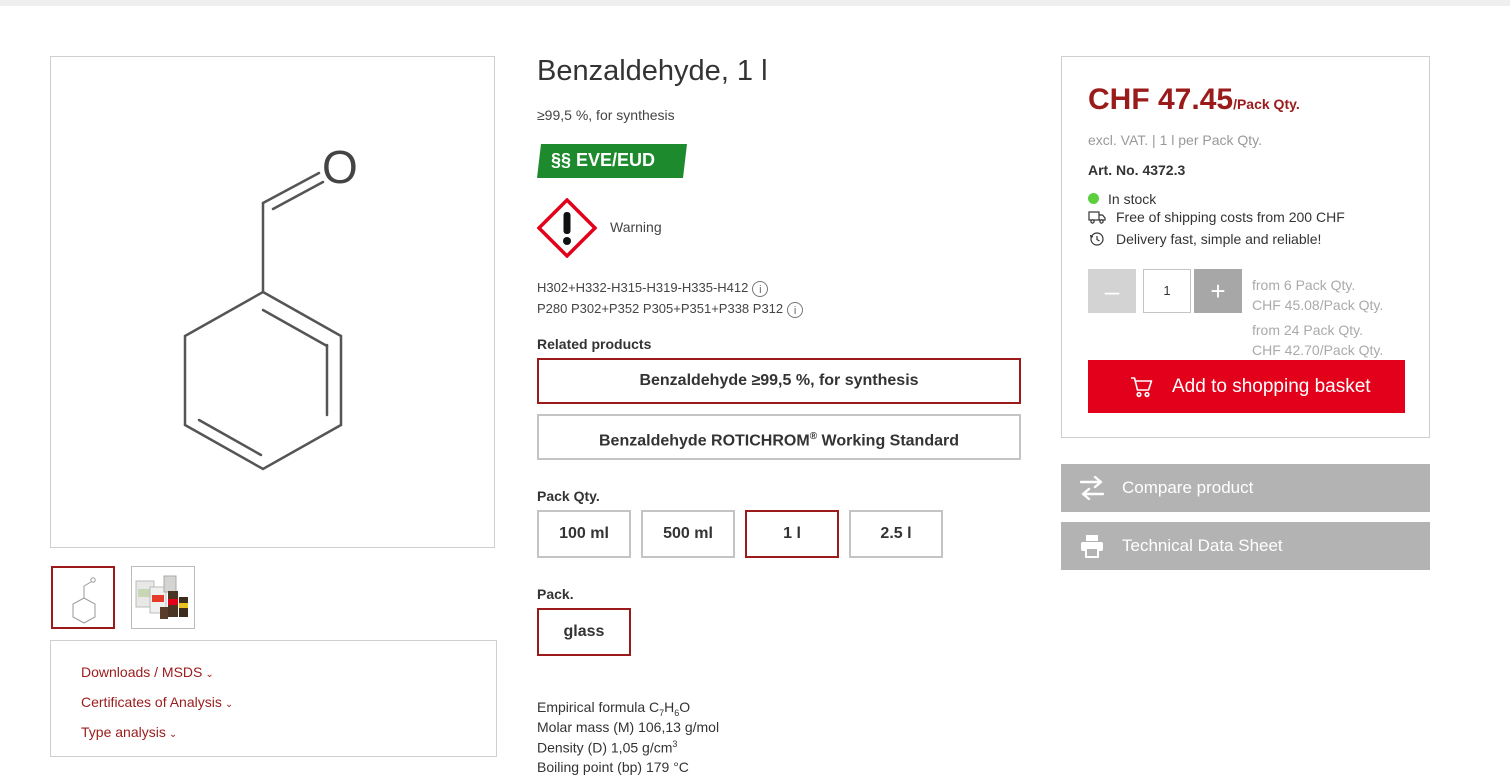  I want to click on svg-text: O, so click(340, 167).